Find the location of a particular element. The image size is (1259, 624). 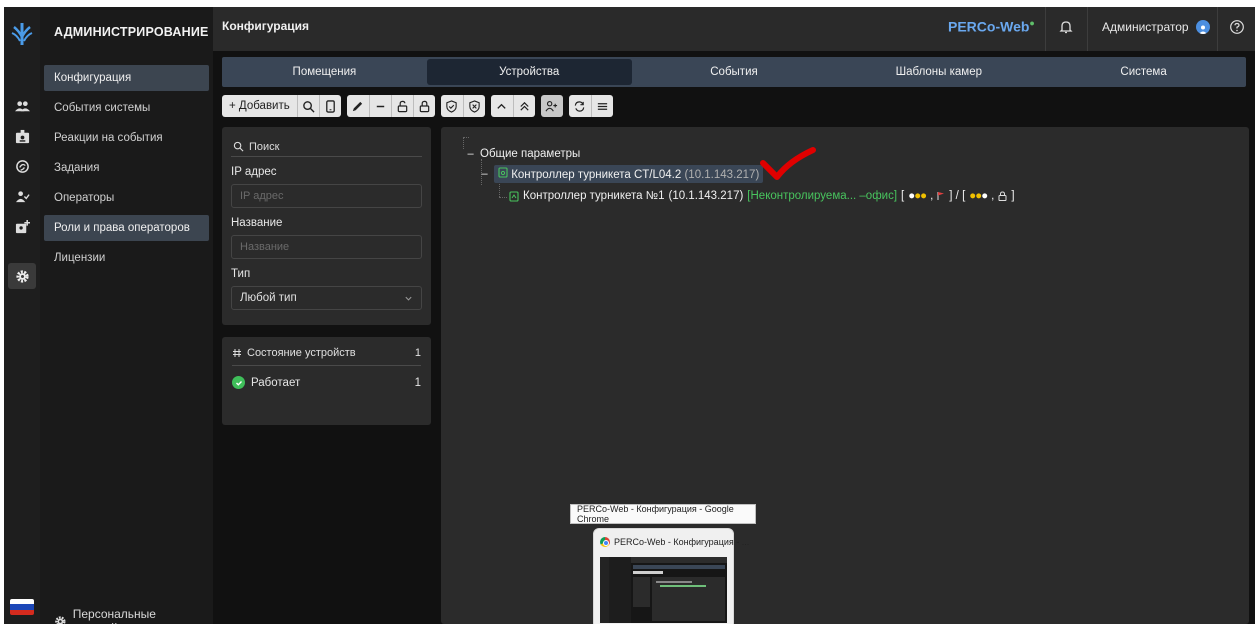

toolbar-group-move is located at coordinates (512, 106).